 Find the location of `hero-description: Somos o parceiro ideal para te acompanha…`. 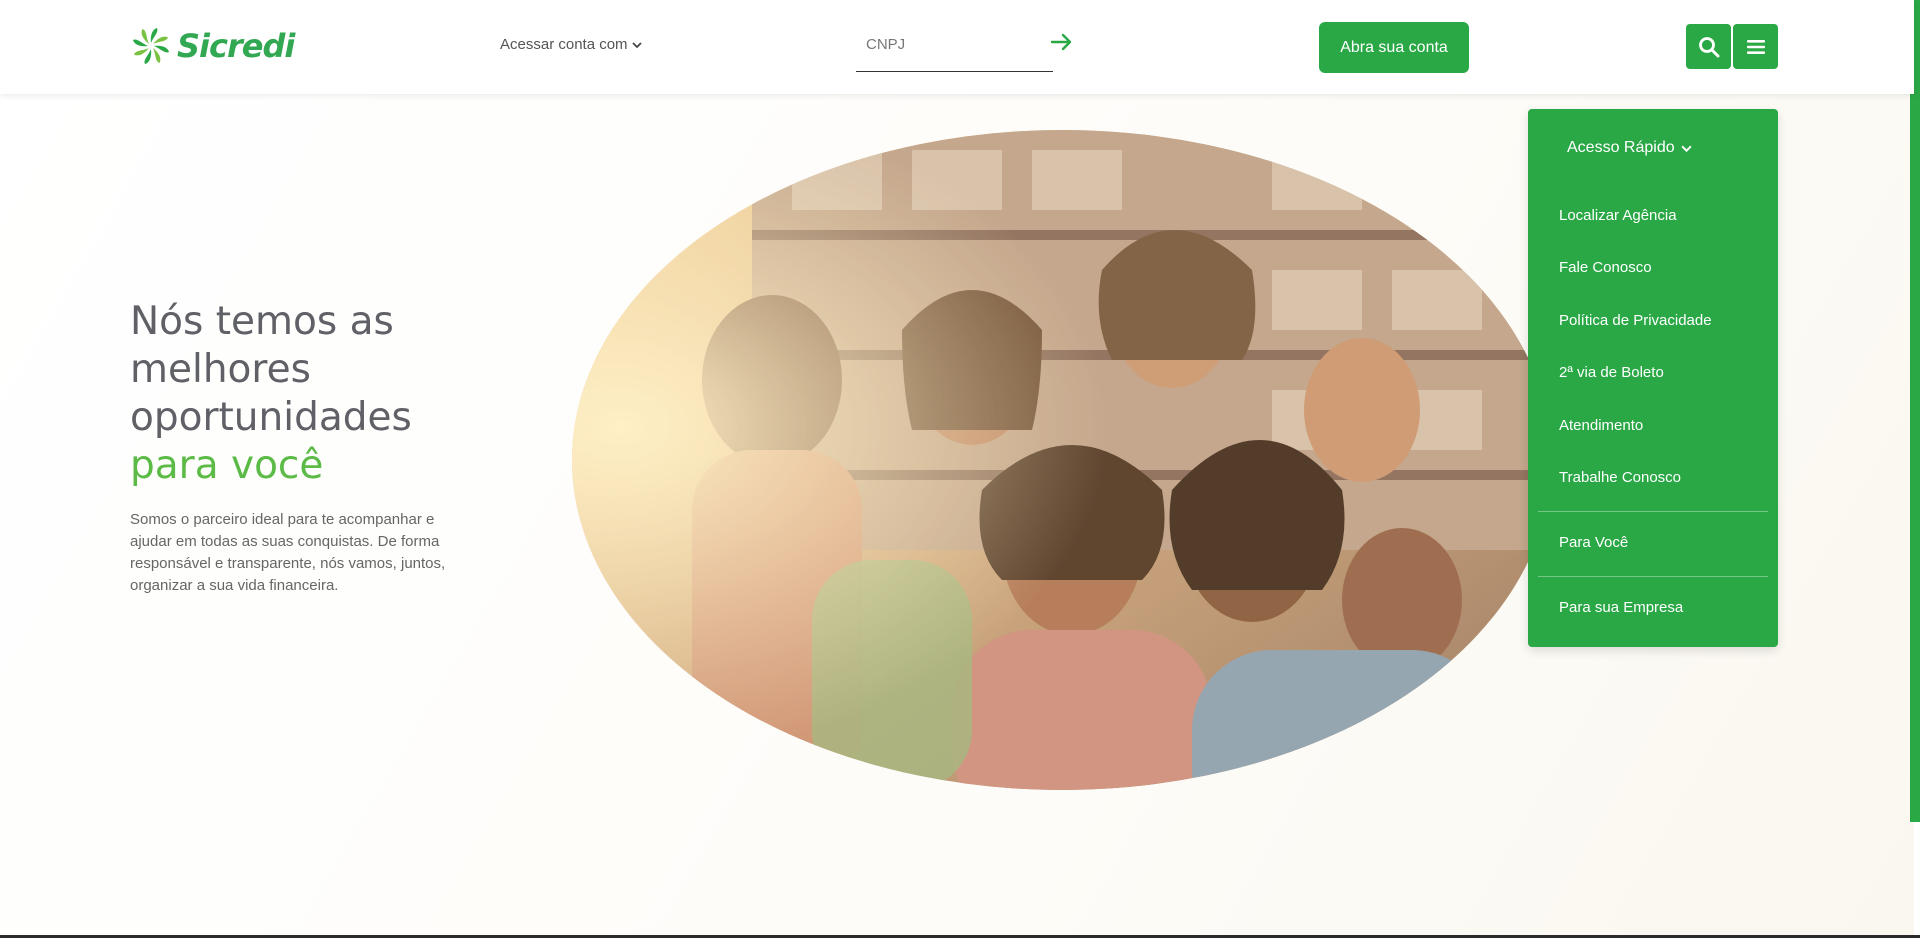

hero-description: Somos o parceiro ideal para te acompanha… is located at coordinates (288, 552).